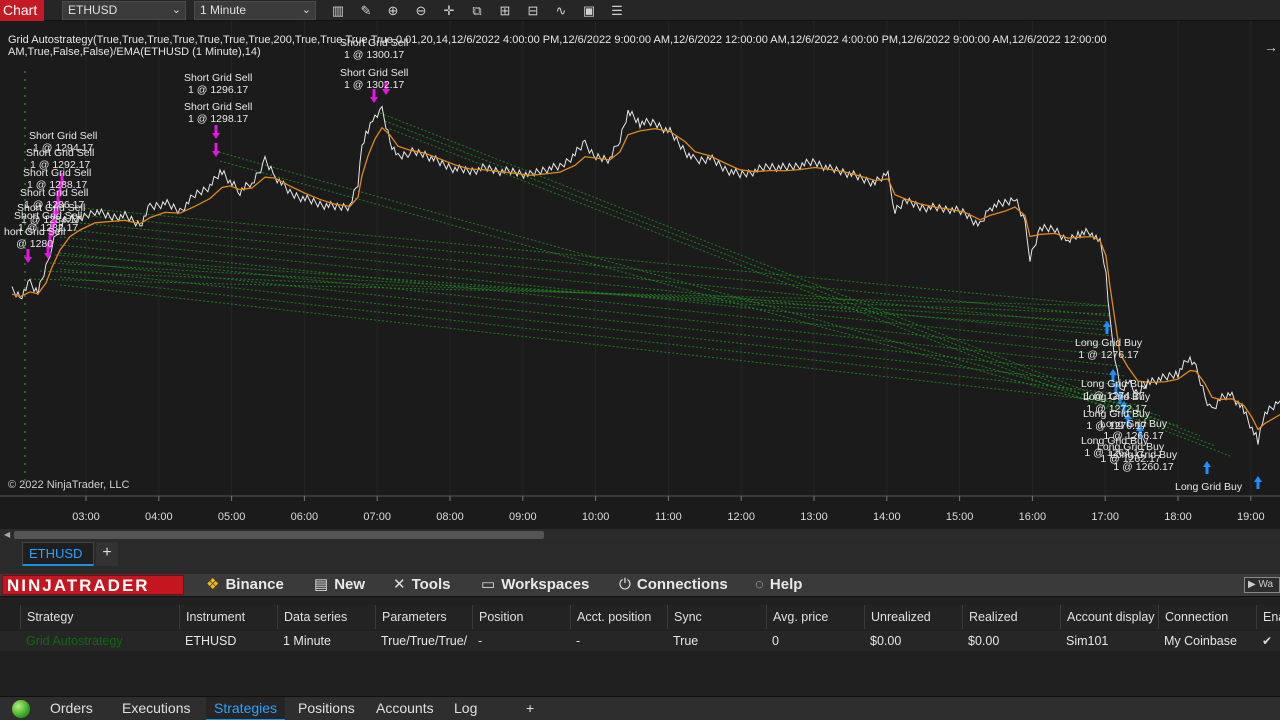  Describe the element at coordinates (228, 617) in the screenshot. I see `column-header: Instrument` at that location.